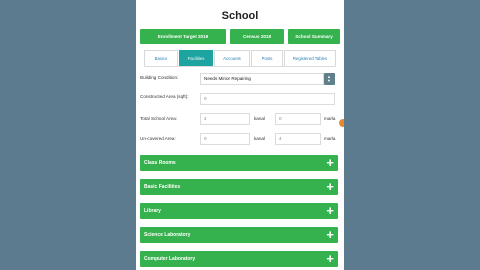  What do you see at coordinates (239, 163) in the screenshot?
I see `section-class-rooms: Class Rooms +` at bounding box center [239, 163].